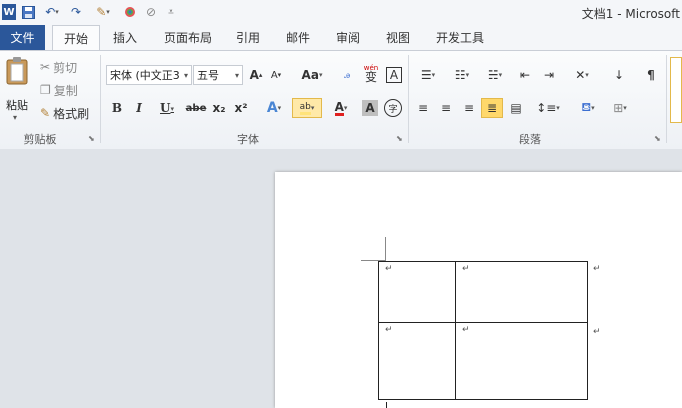 The width and height of the screenshot is (682, 408). I want to click on bullets-button: ☰ ▾, so click(428, 75).